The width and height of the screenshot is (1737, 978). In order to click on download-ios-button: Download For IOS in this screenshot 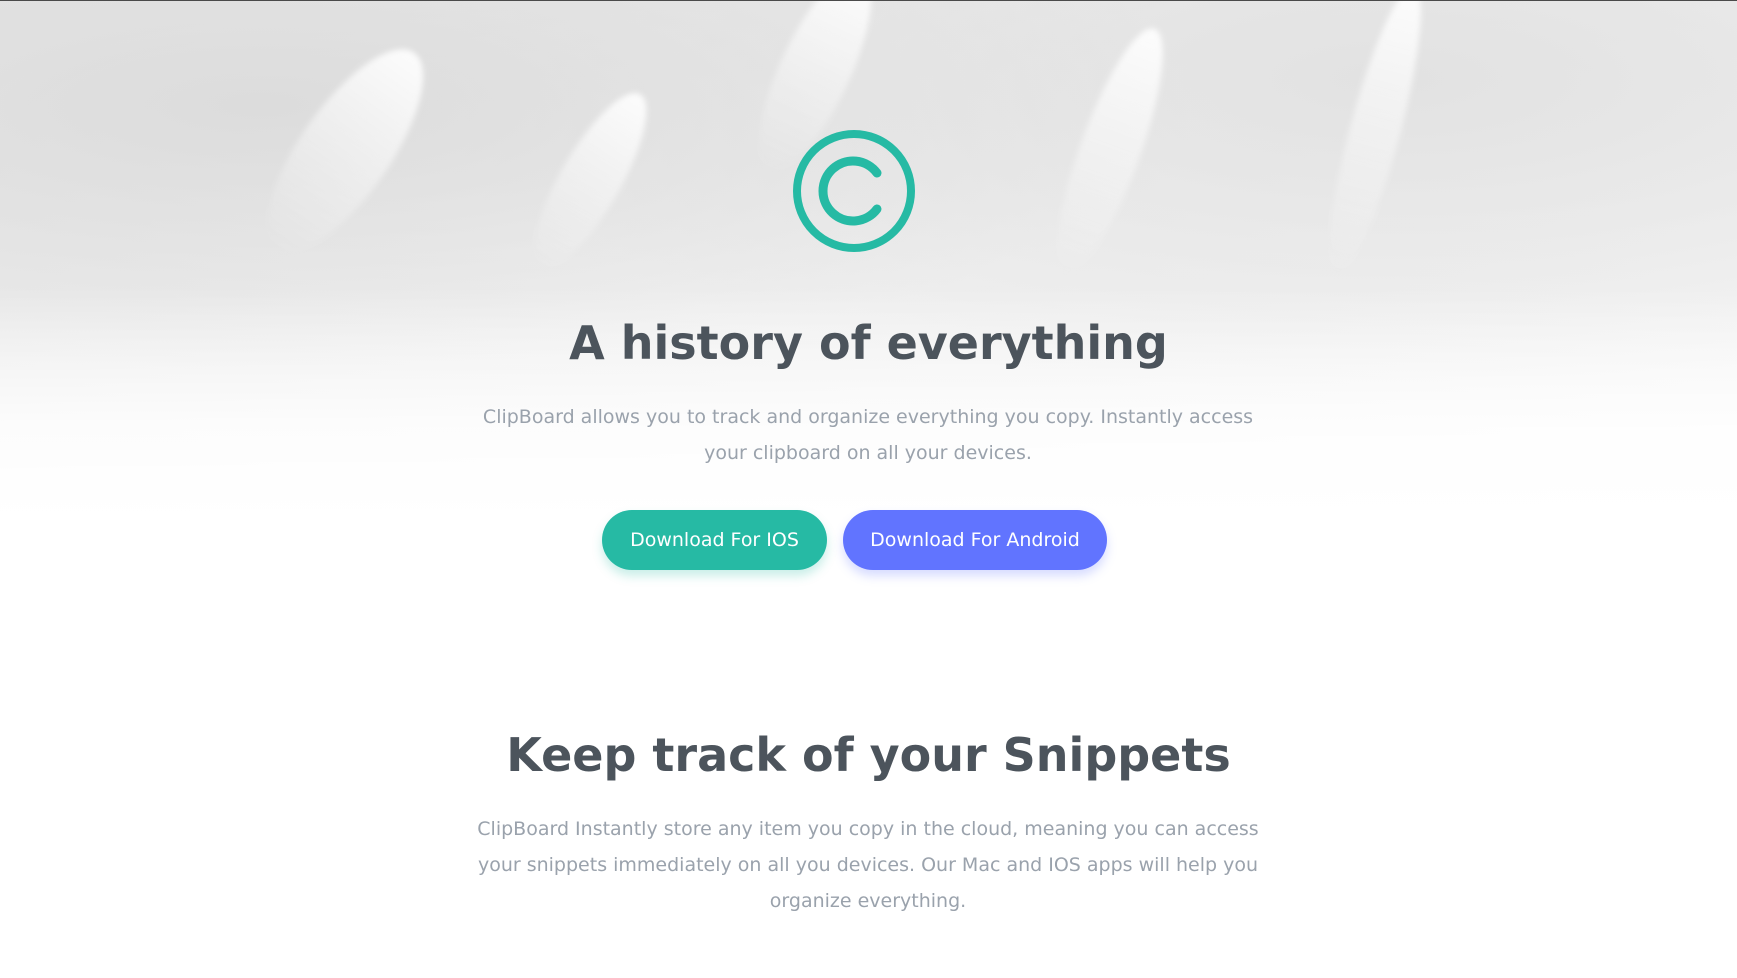, I will do `click(714, 540)`.